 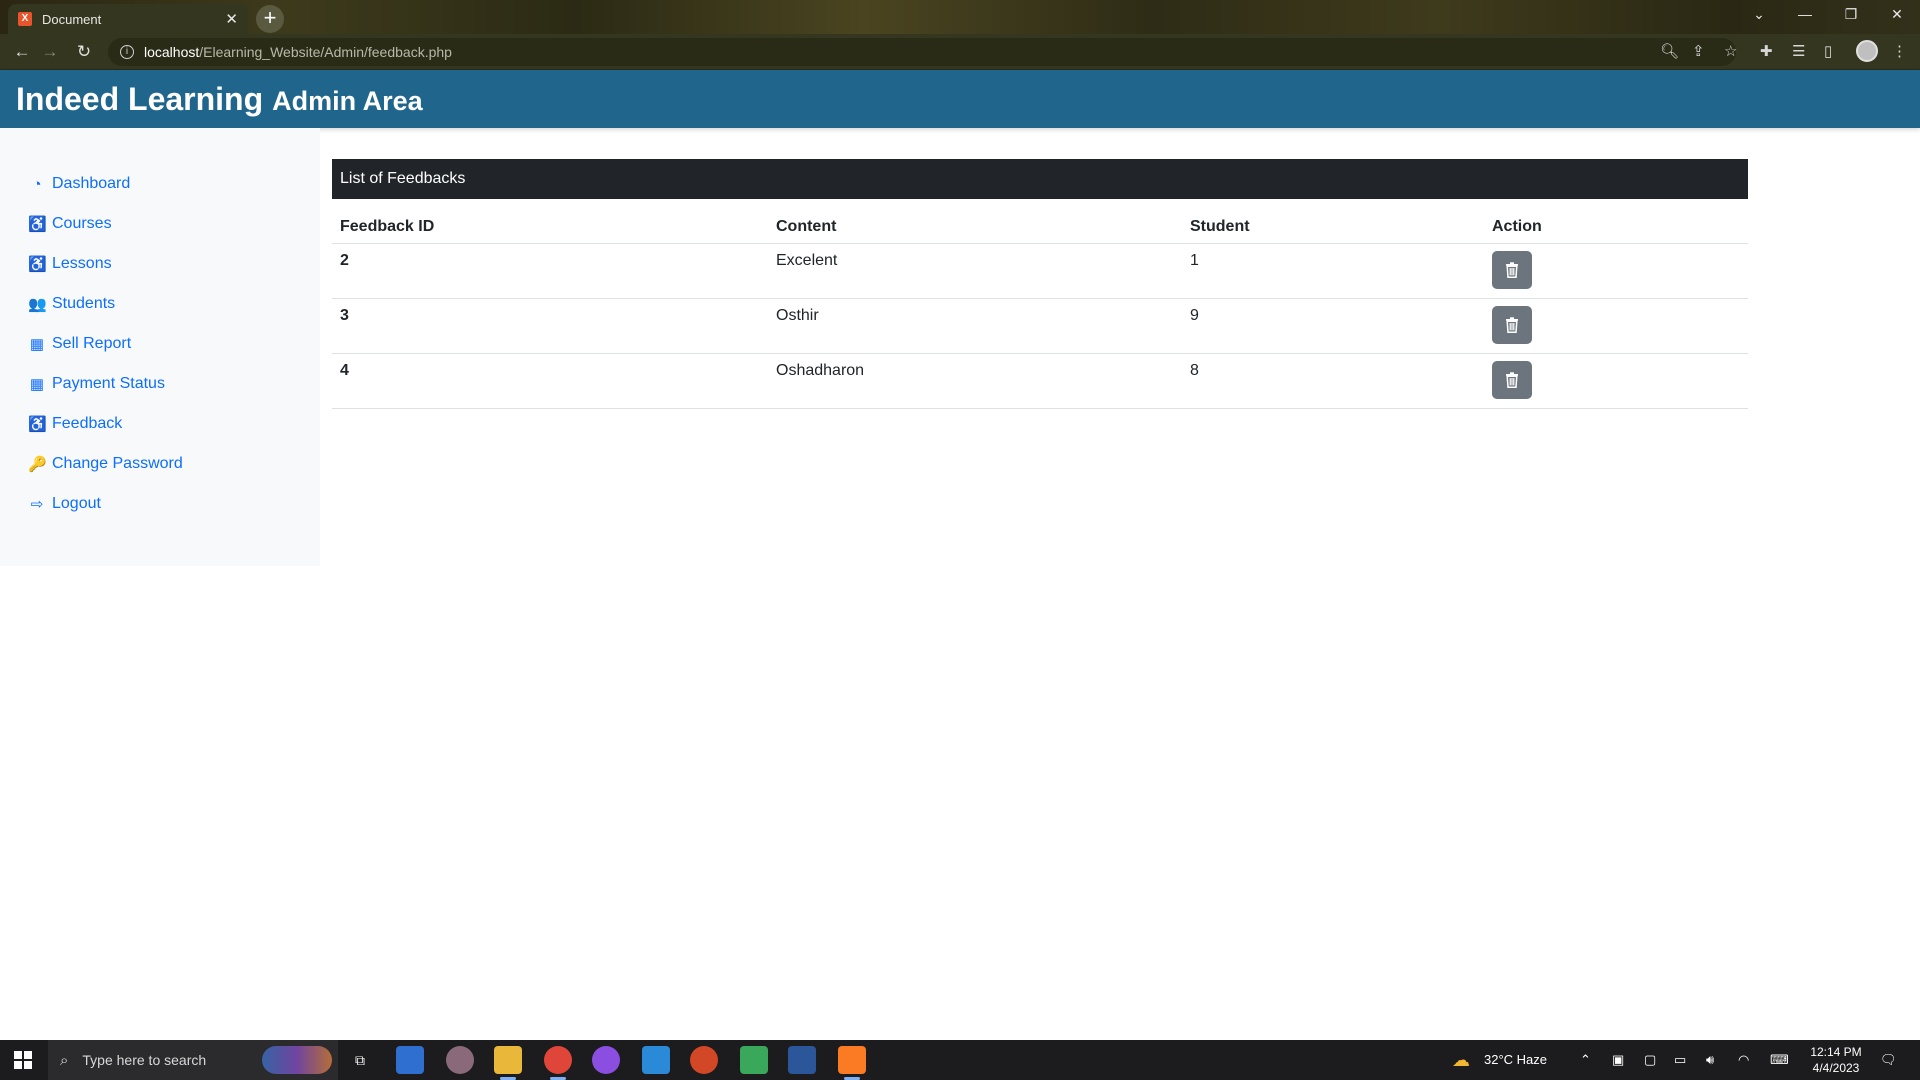 I want to click on column-header-action: Action, so click(x=1616, y=227).